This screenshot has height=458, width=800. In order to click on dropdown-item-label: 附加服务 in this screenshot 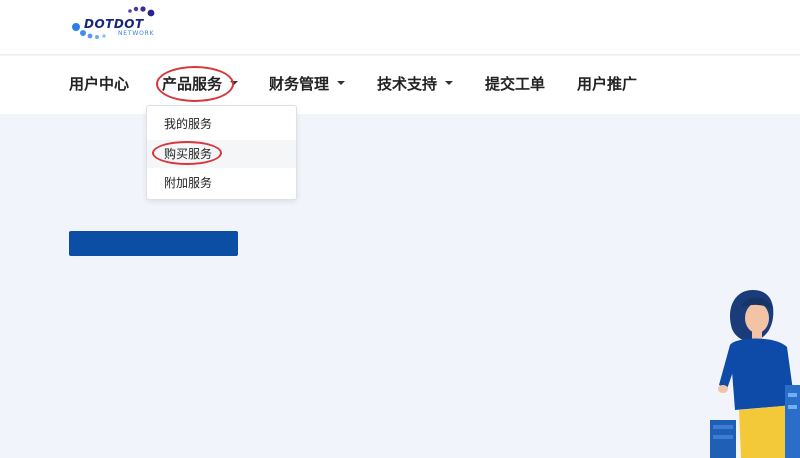, I will do `click(188, 183)`.